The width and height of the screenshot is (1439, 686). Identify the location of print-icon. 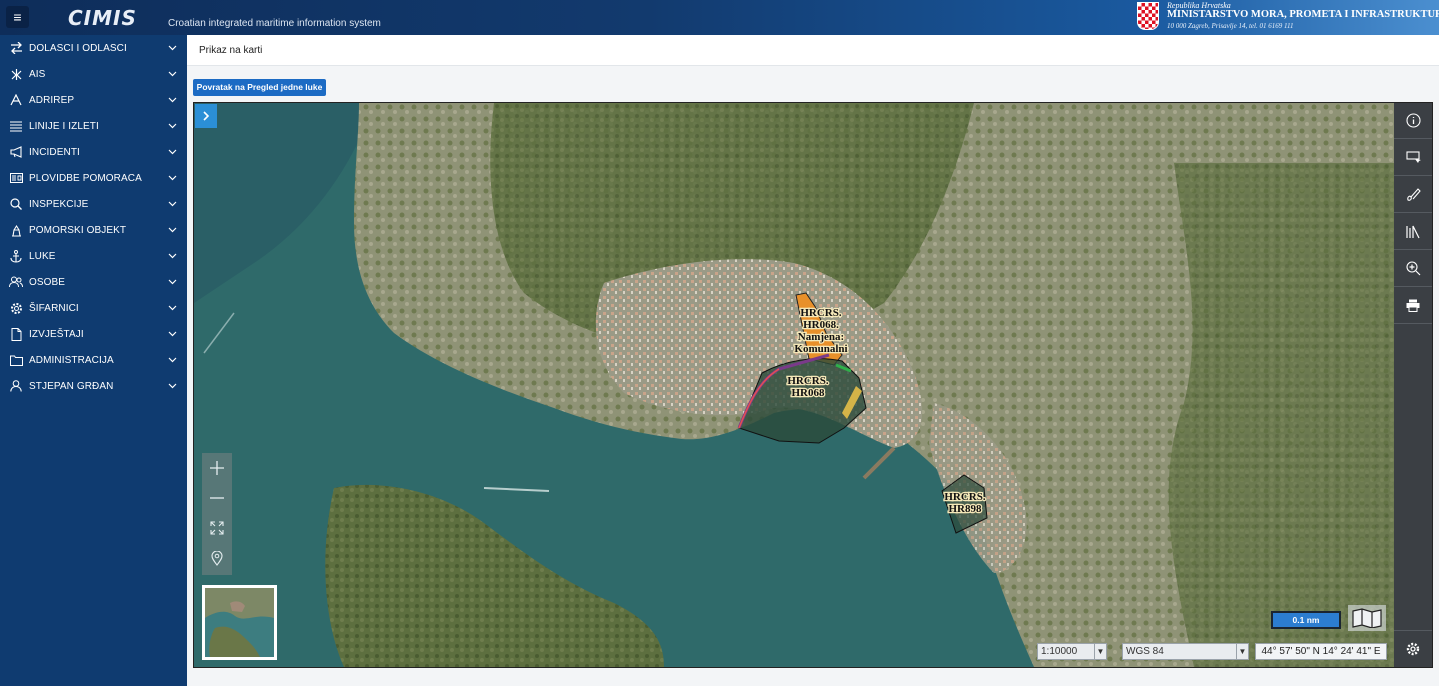
(1413, 305).